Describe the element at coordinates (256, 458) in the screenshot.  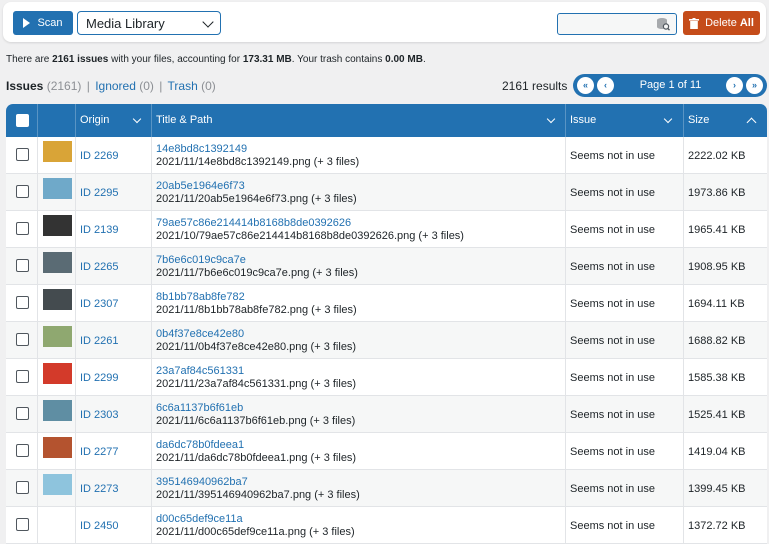
I see `file-path: 2021/11/da6dc78b0fdeea1.png (+ 3 files)` at that location.